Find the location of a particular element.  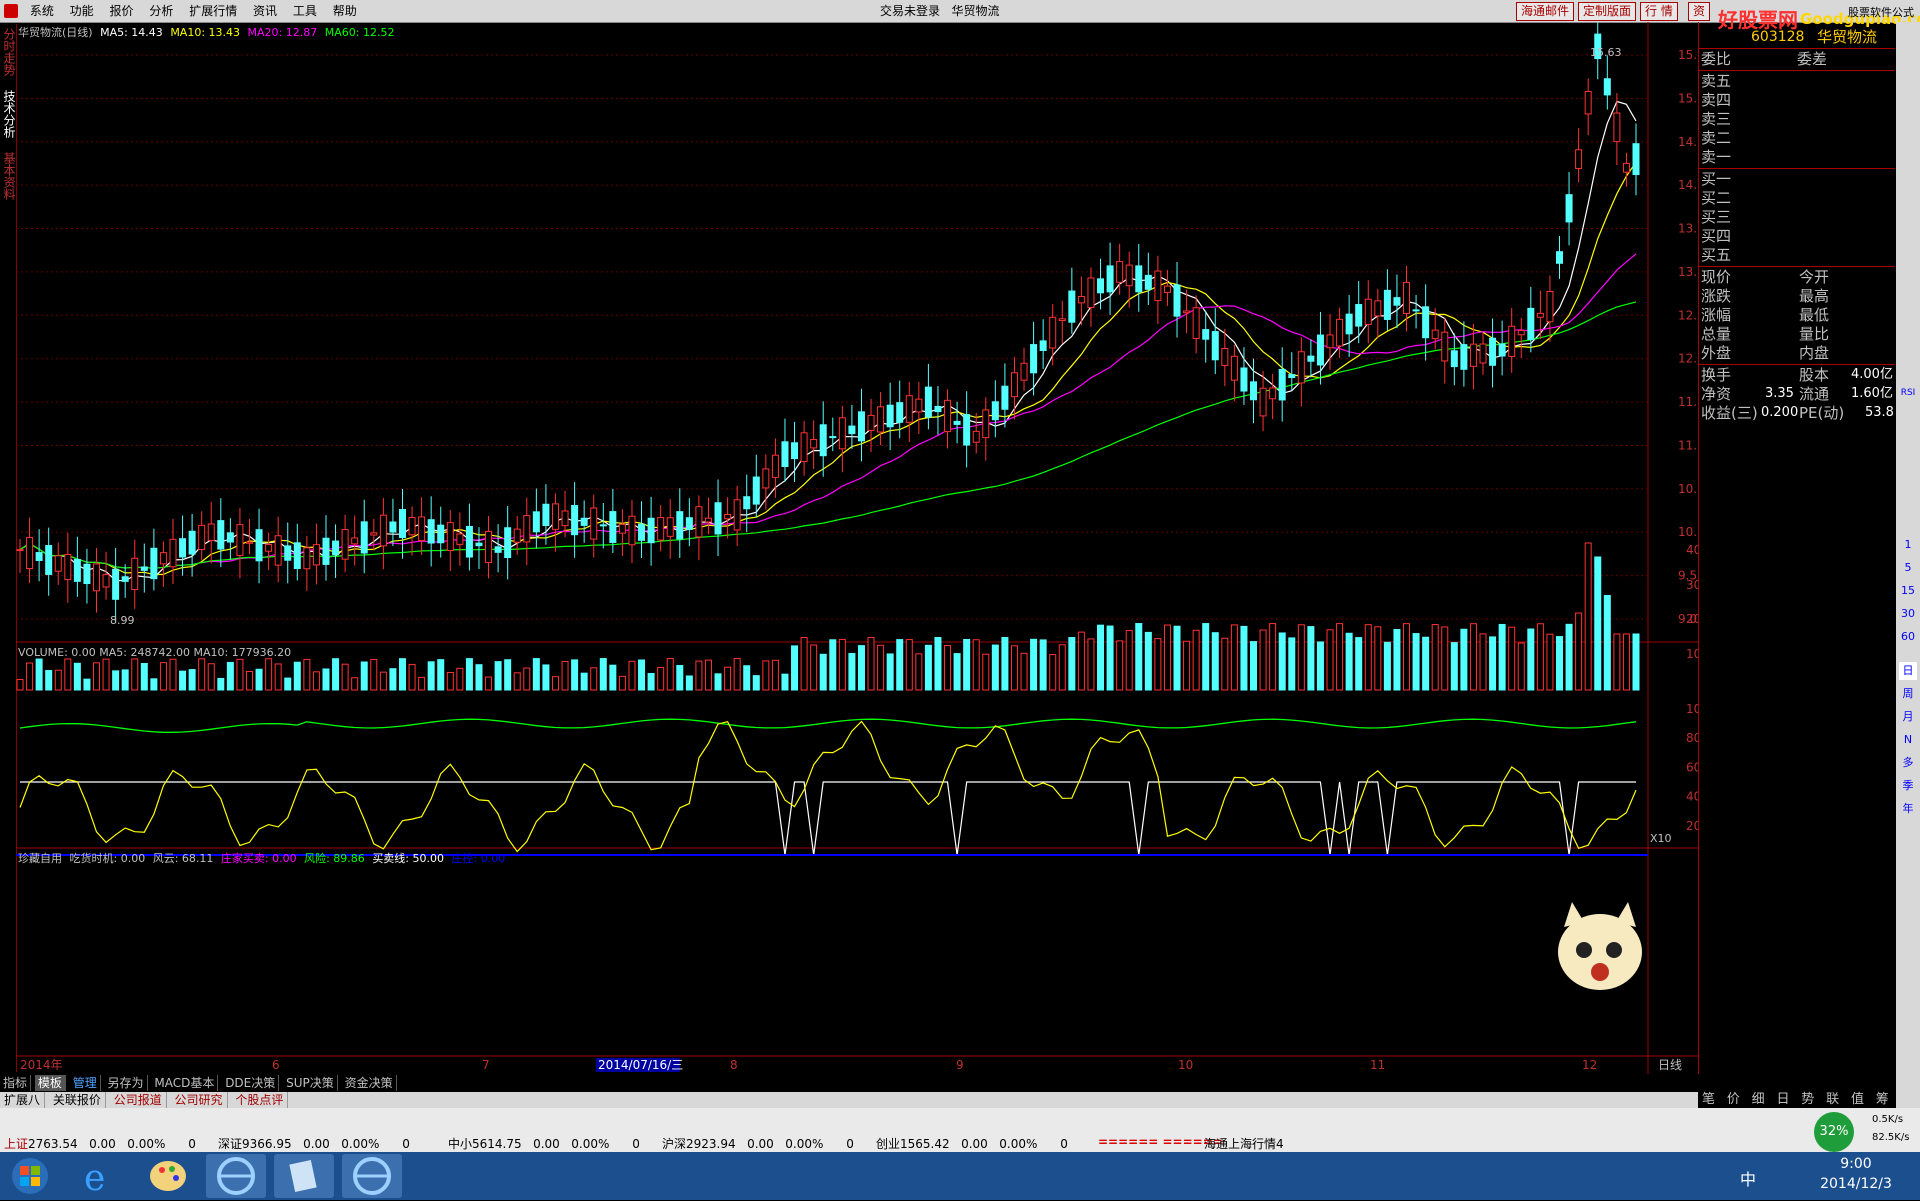

stat-change: 涨跌 is located at coordinates (1716, 296).